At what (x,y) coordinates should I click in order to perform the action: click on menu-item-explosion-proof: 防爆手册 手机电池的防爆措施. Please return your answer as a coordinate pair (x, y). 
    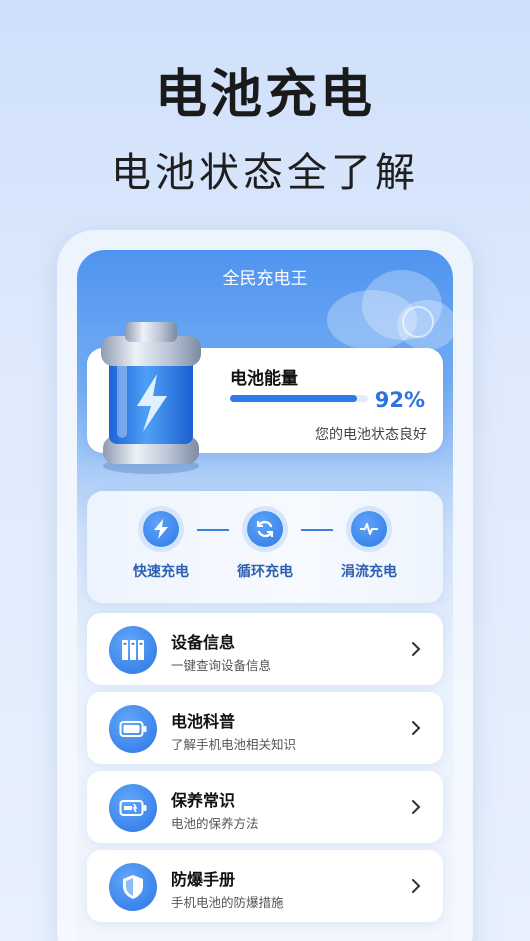
    Looking at the image, I should click on (265, 886).